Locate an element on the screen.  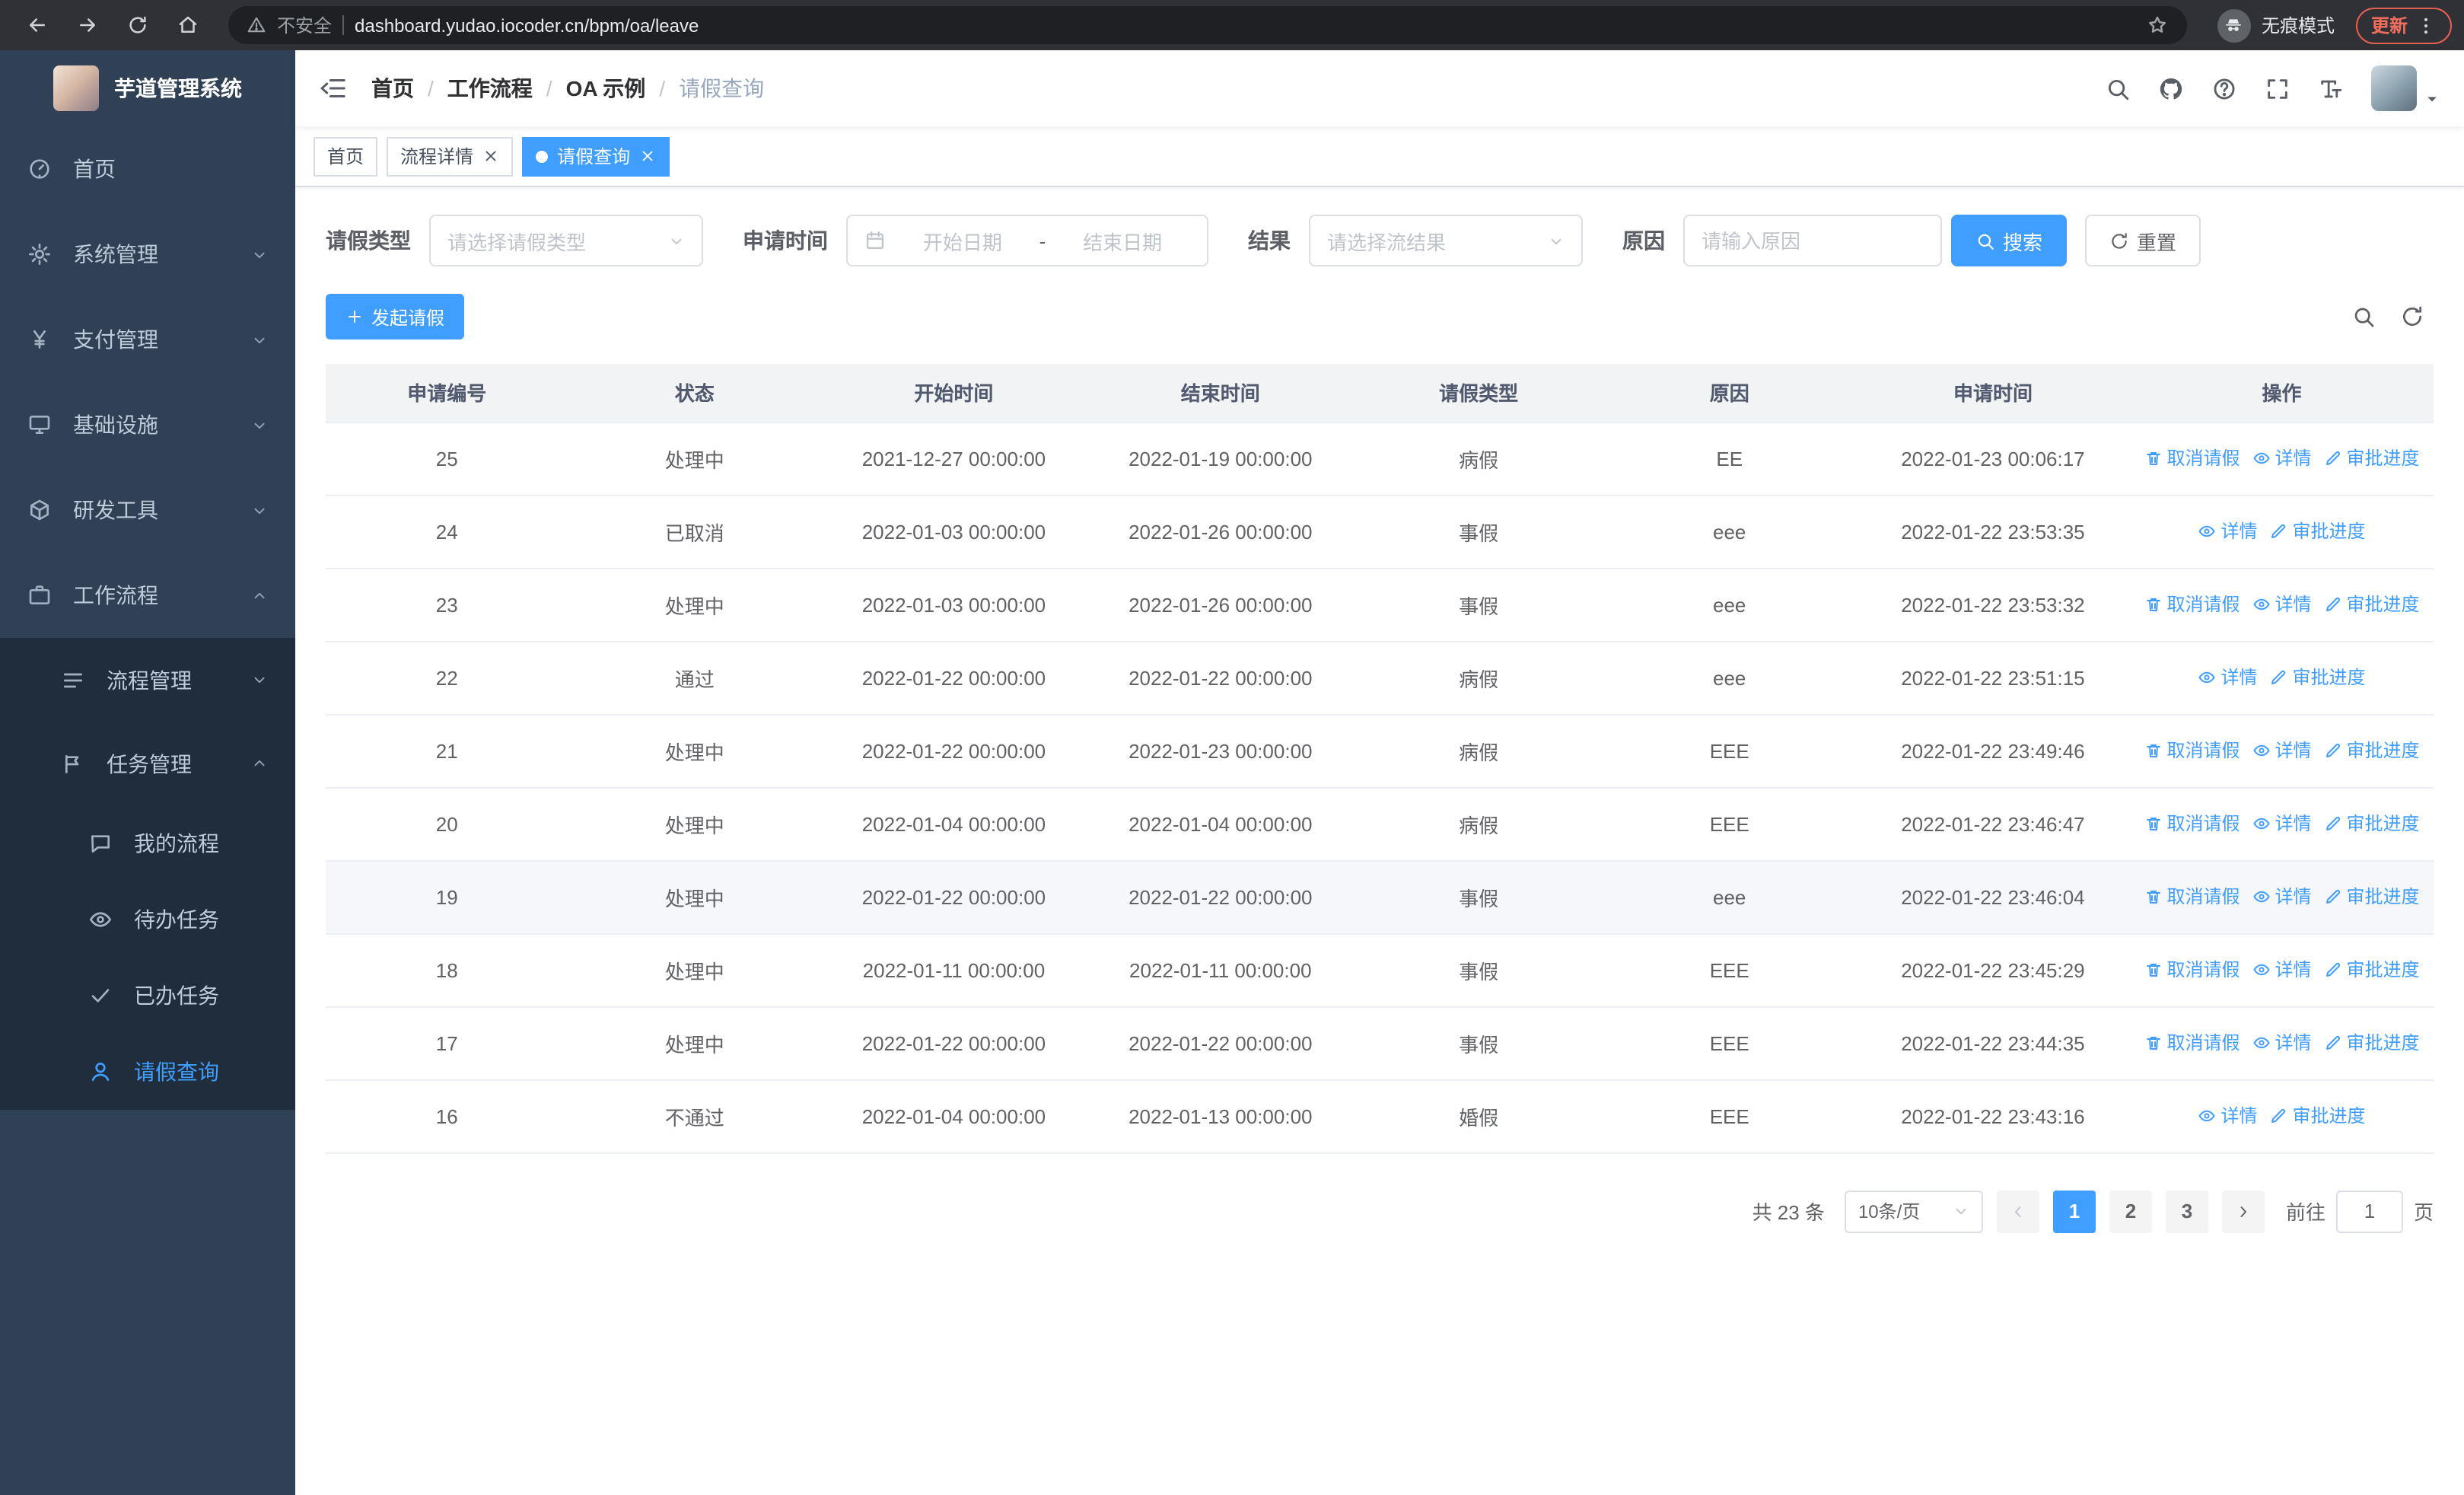
search-button: 搜索 is located at coordinates (2009, 240).